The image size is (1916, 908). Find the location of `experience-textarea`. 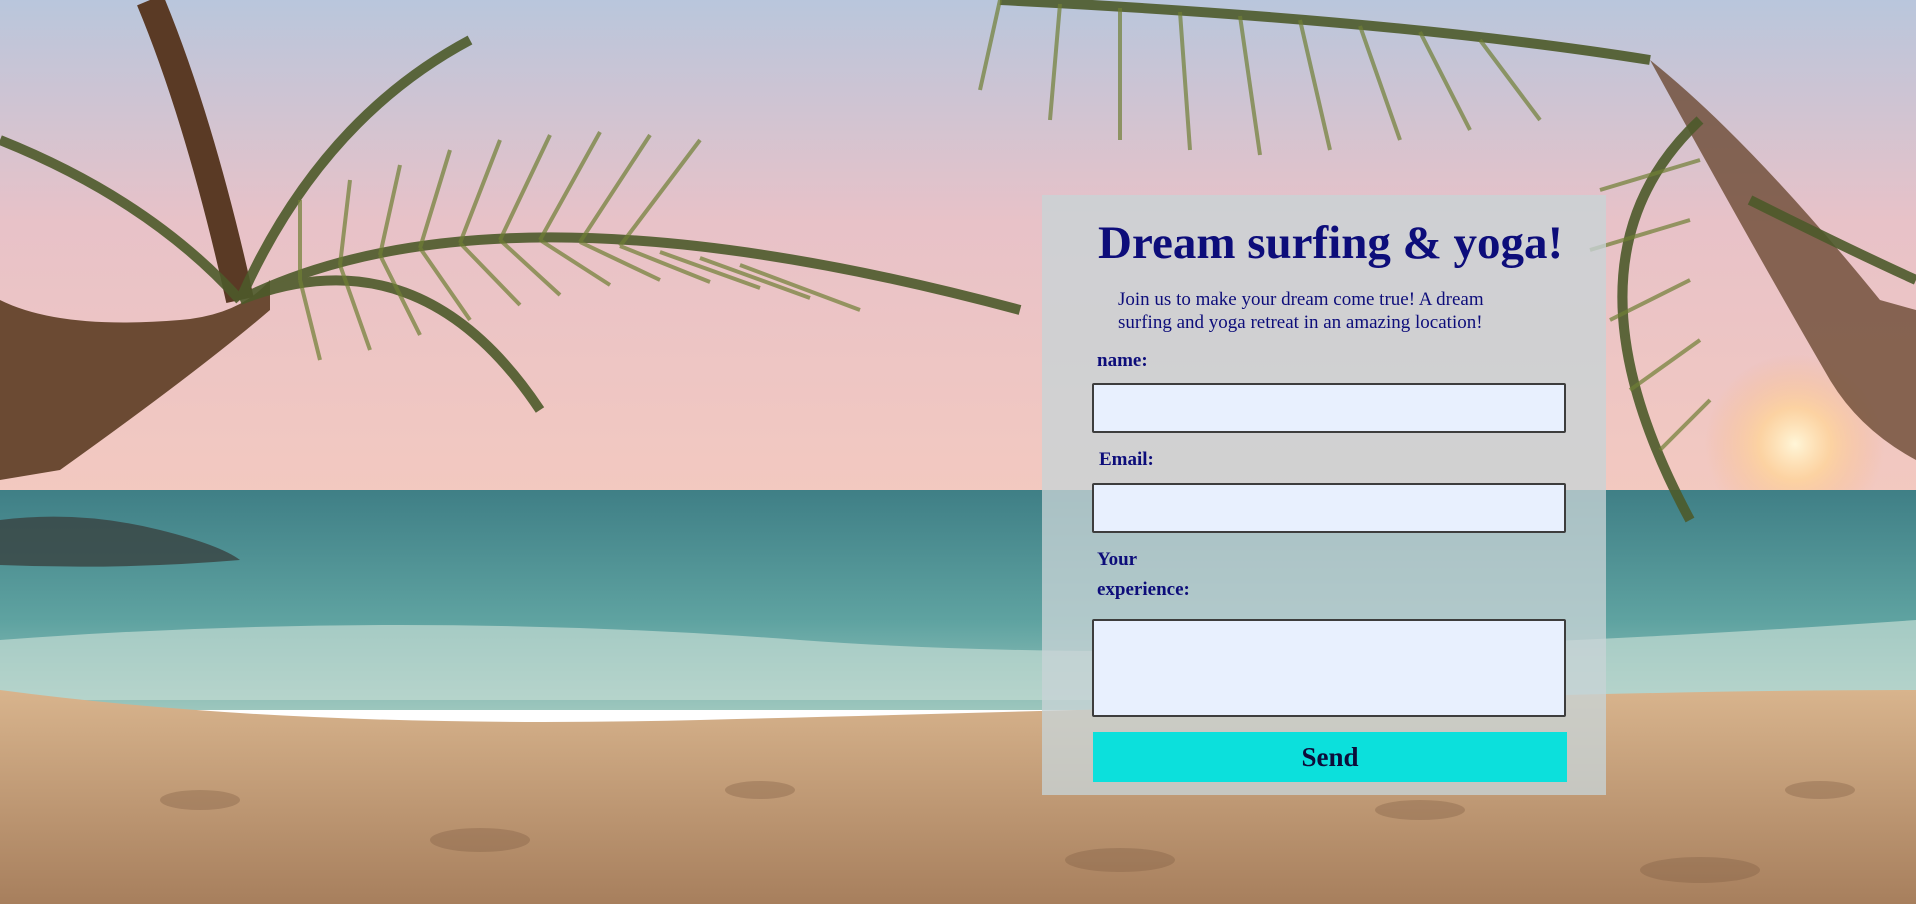

experience-textarea is located at coordinates (1329, 668).